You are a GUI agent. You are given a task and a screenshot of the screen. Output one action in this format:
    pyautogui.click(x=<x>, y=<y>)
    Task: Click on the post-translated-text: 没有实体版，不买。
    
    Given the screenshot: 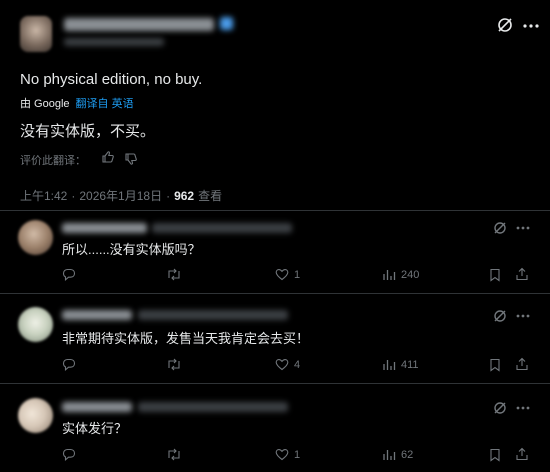 What is the action you would take?
    pyautogui.click(x=88, y=131)
    